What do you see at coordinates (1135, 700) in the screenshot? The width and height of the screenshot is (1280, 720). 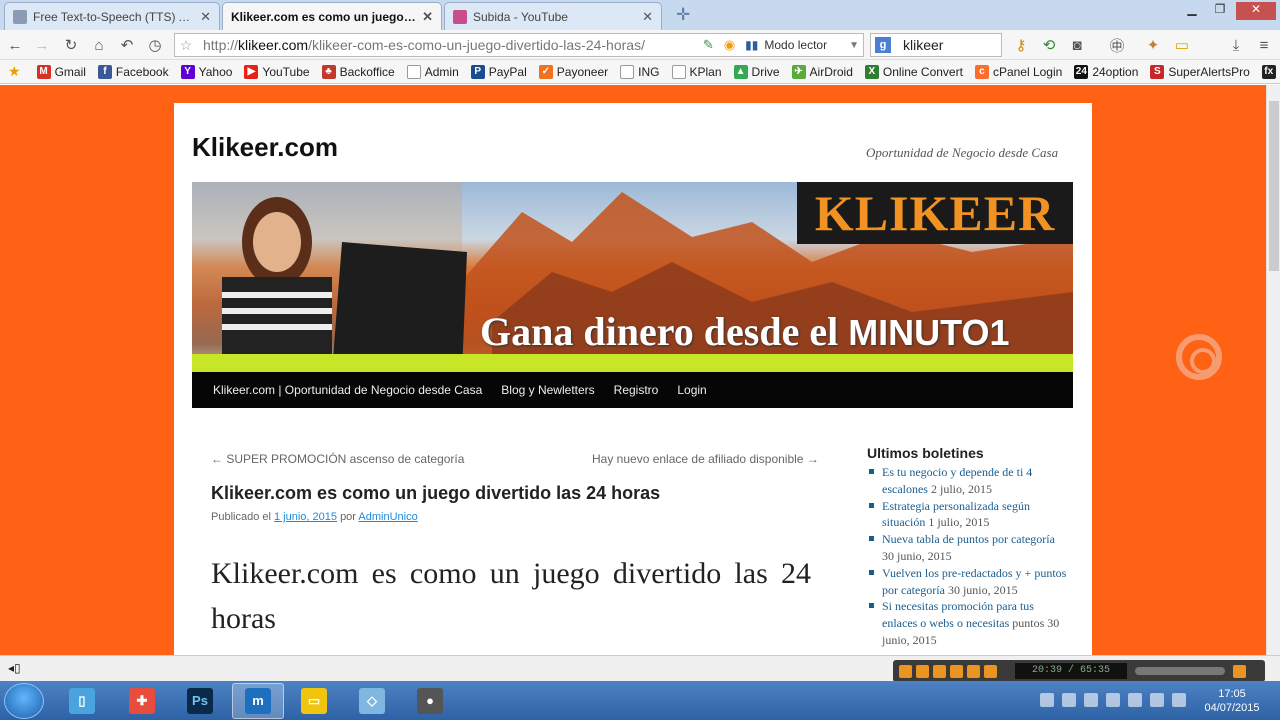 I see `network-icon` at bounding box center [1135, 700].